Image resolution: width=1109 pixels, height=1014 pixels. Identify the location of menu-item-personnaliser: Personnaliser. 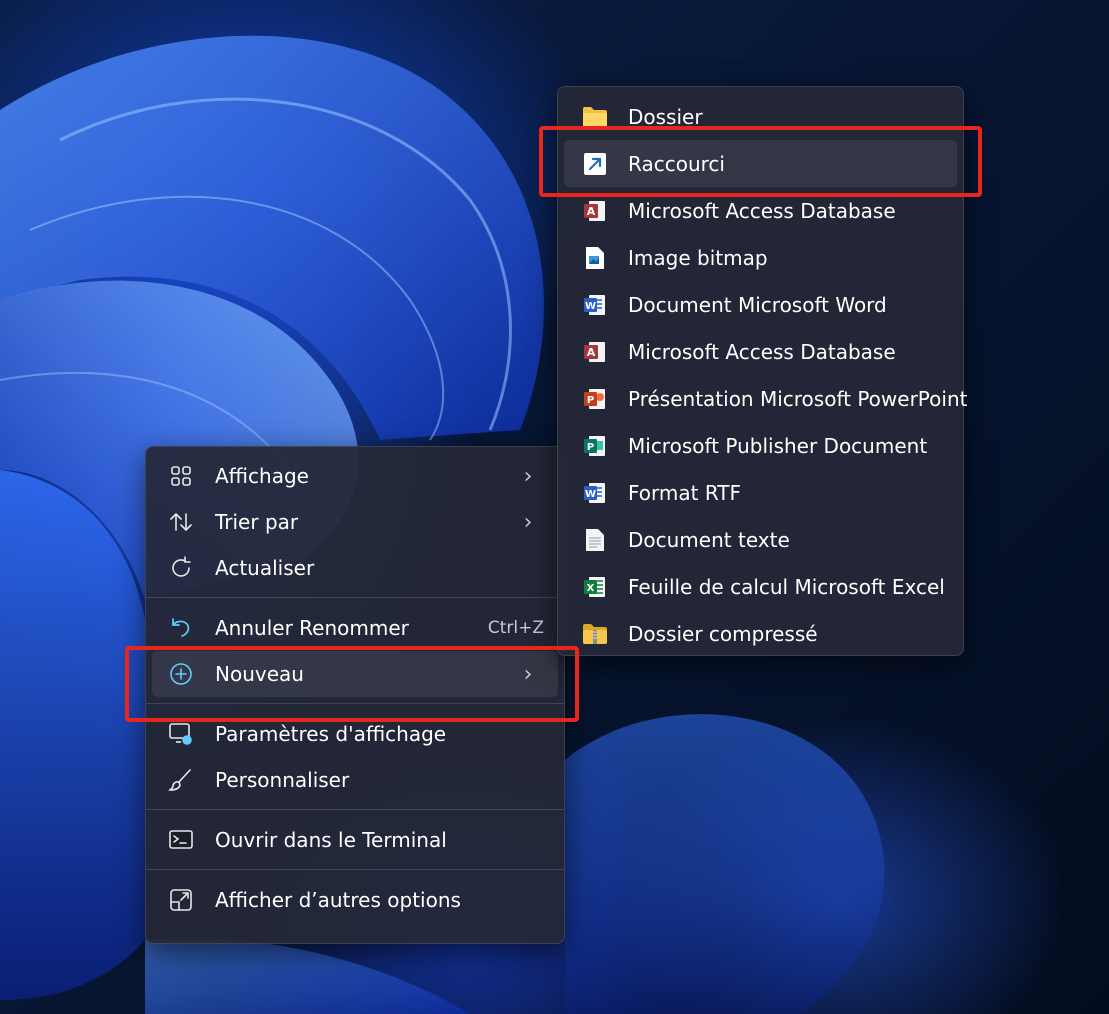
(355, 780).